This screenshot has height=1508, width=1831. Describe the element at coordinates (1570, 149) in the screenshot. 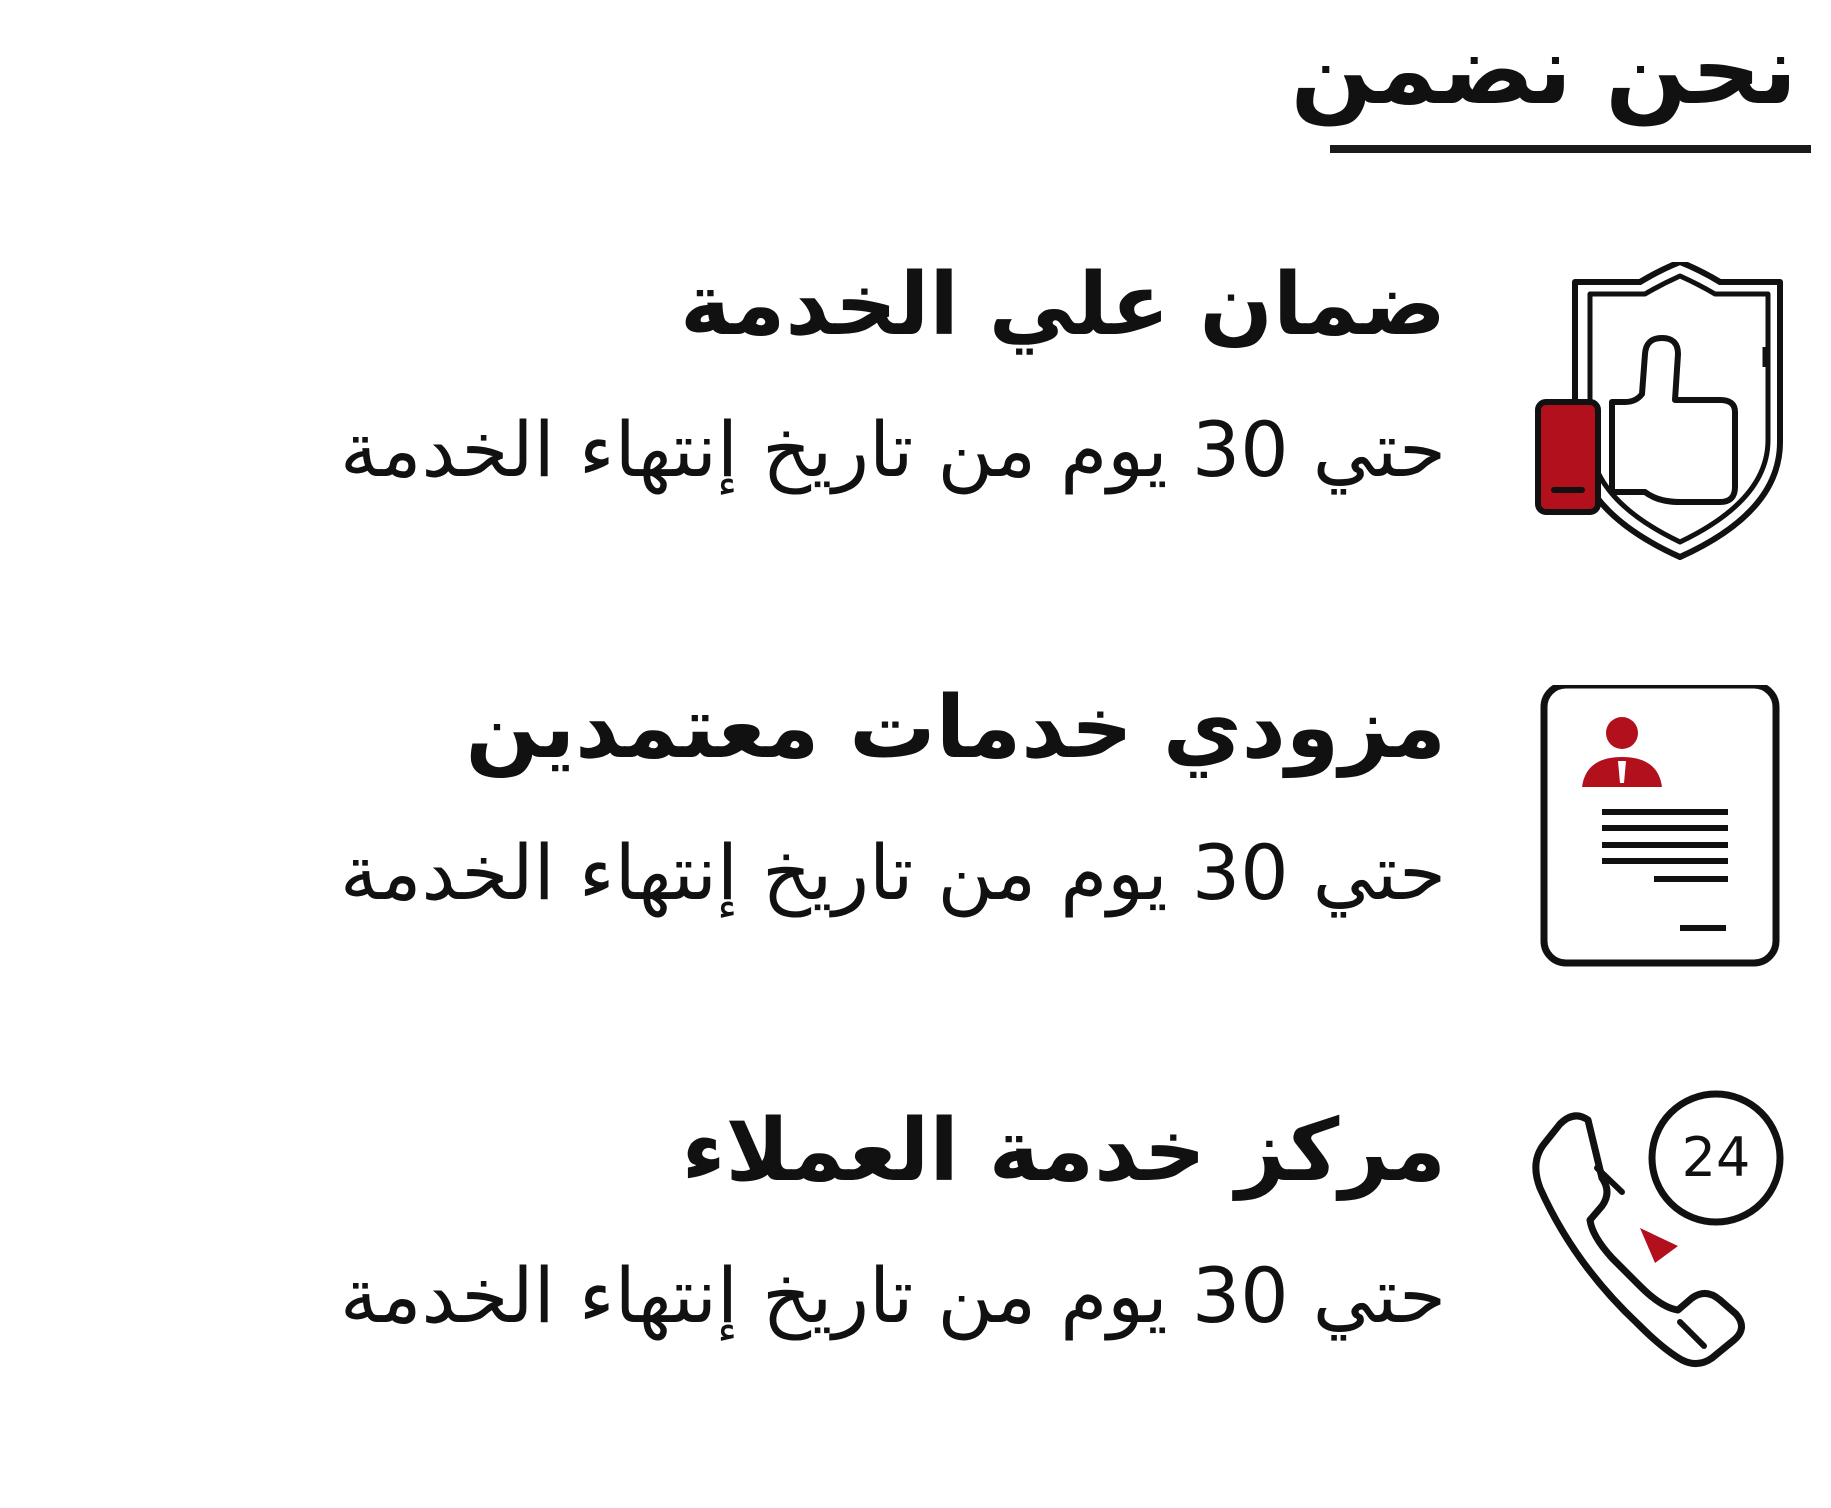

I see `heading-underline` at that location.